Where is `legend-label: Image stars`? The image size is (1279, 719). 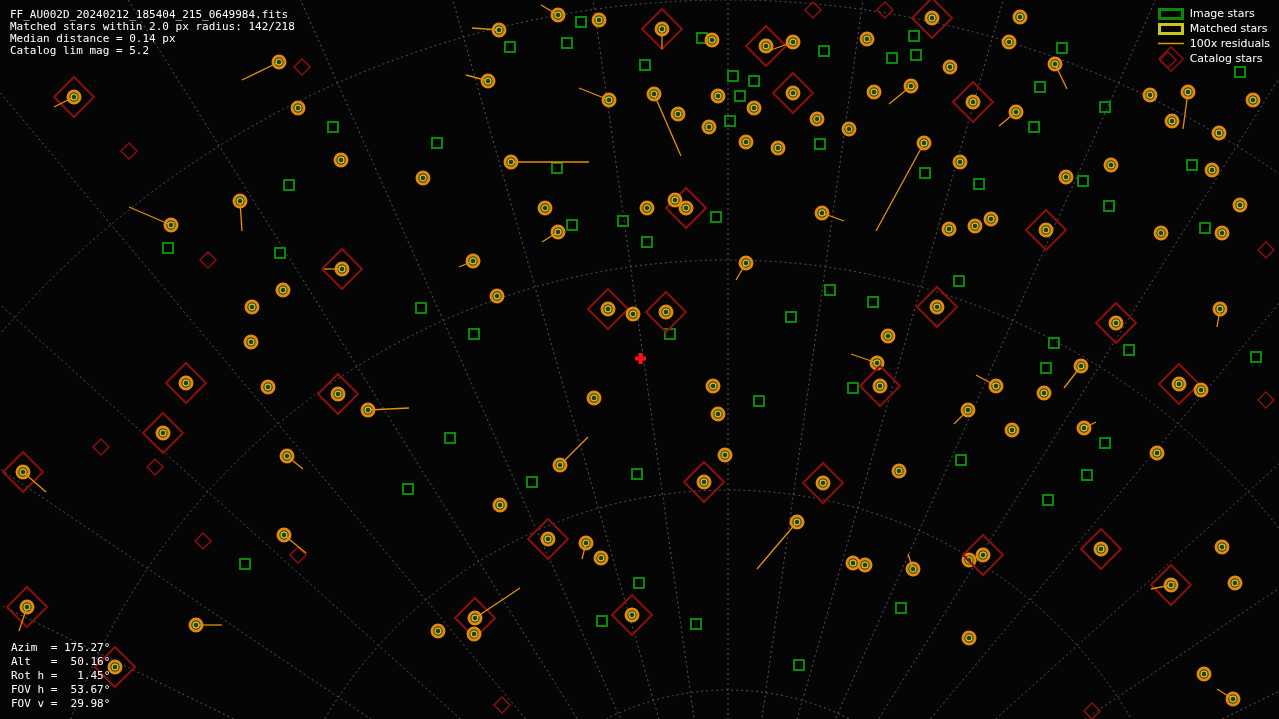 legend-label: Image stars is located at coordinates (1222, 13).